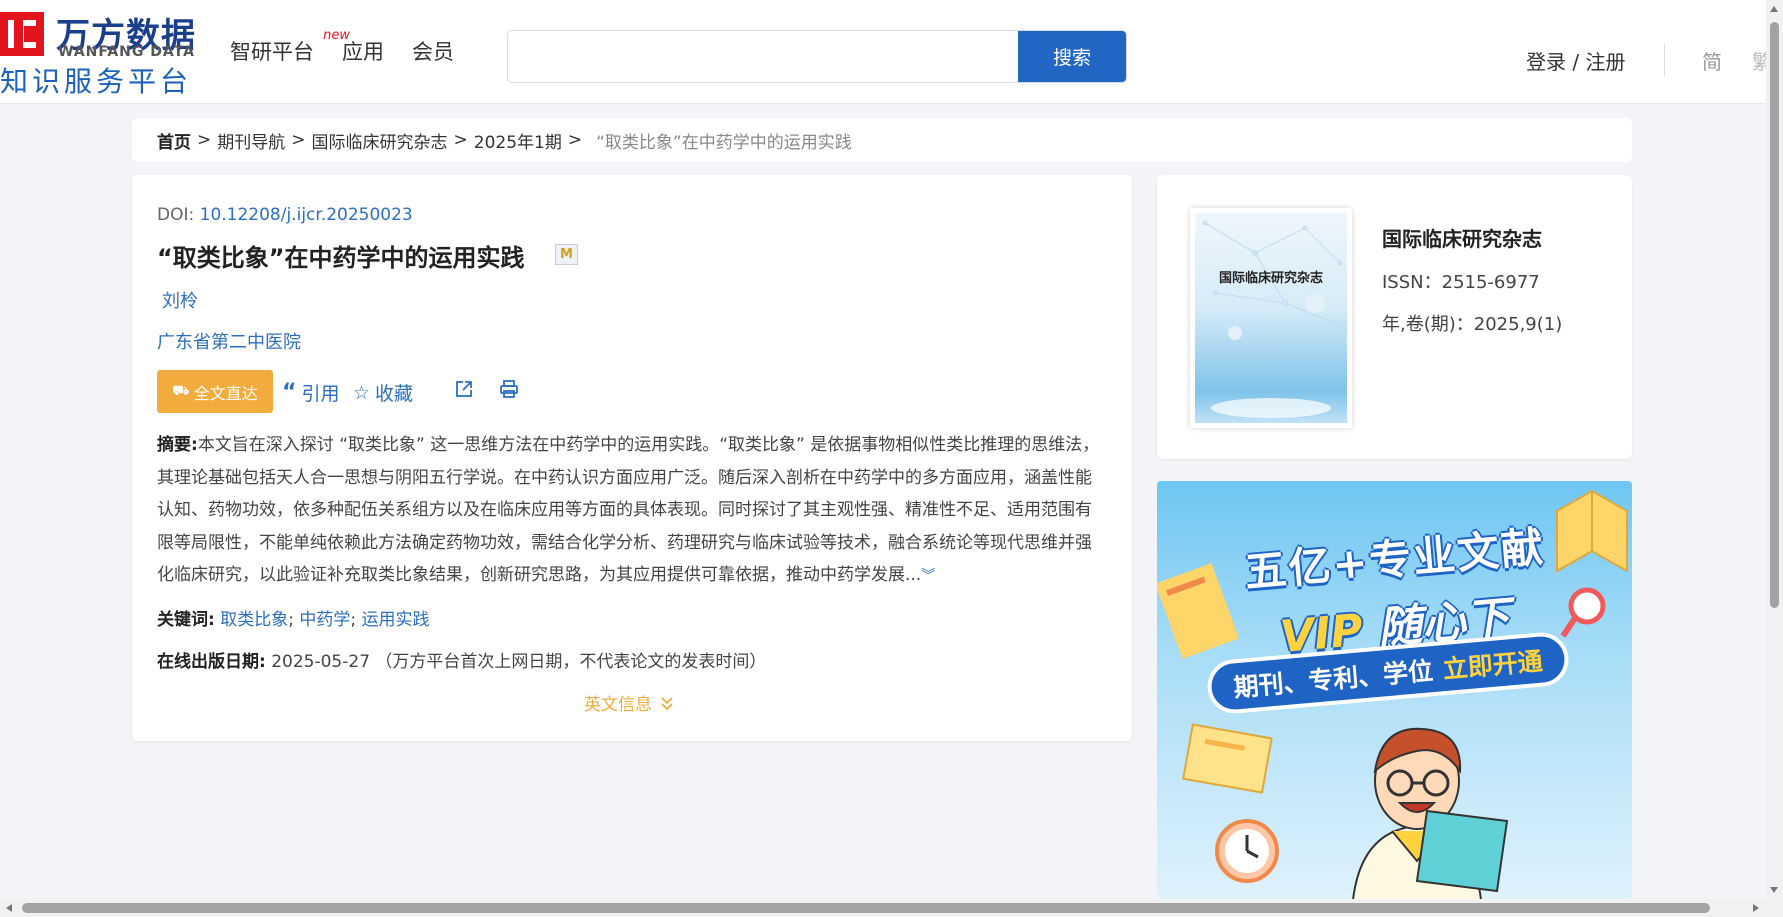 This screenshot has width=1783, height=917. I want to click on keyword-link: 取类比象, so click(254, 620).